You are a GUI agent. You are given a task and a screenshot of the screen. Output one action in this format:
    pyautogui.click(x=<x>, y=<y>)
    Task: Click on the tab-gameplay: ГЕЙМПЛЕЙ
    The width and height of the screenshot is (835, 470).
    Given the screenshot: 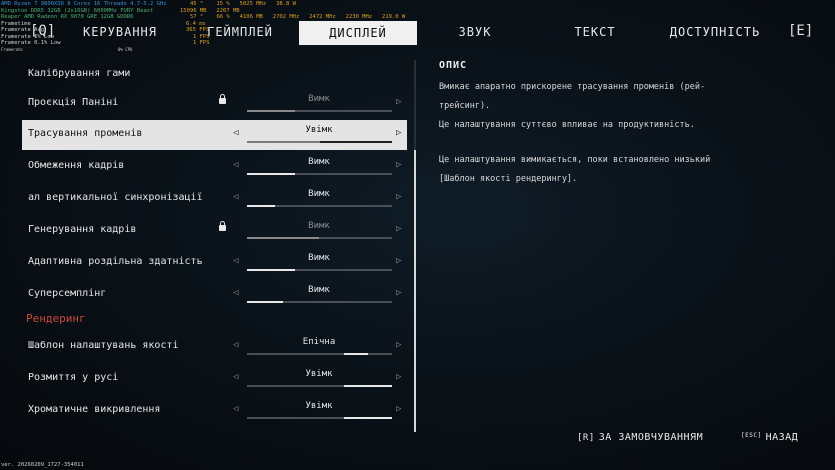 What is the action you would take?
    pyautogui.click(x=240, y=32)
    